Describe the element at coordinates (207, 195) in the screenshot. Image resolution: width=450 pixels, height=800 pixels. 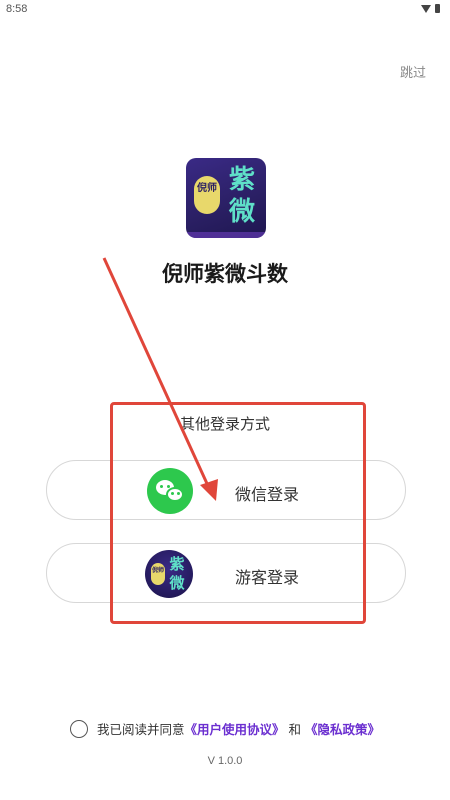
I see `logo-seal-text: 倪师` at that location.